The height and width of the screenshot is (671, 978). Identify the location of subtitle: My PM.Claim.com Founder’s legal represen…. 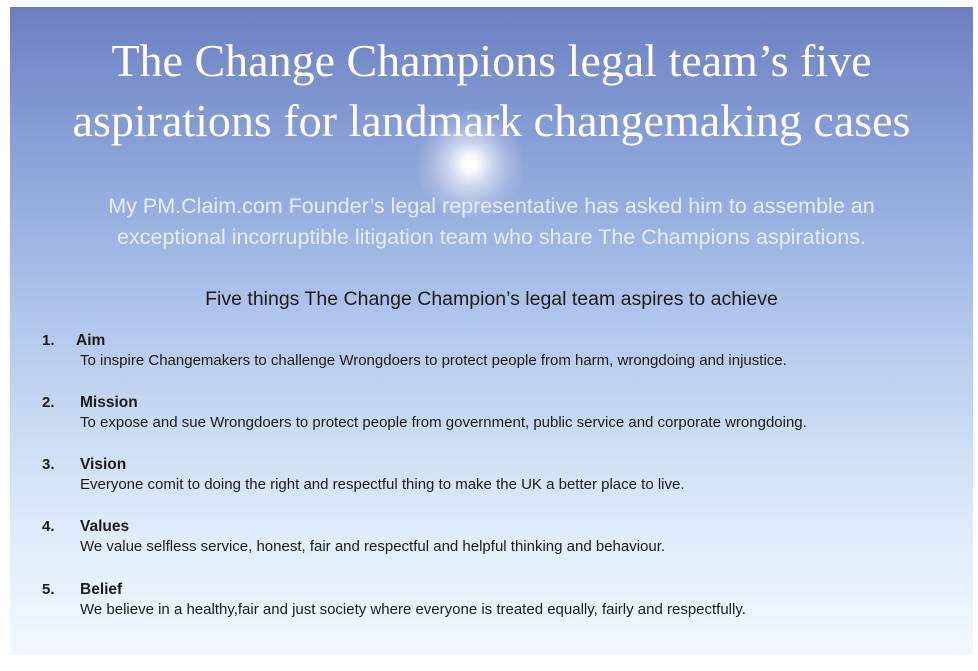
(491, 222).